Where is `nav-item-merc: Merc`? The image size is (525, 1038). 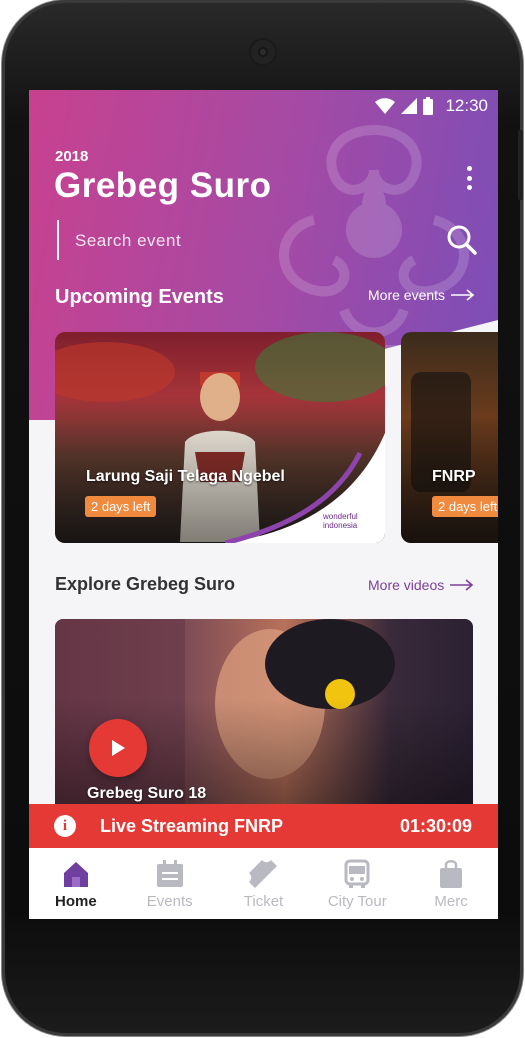 nav-item-merc: Merc is located at coordinates (451, 883).